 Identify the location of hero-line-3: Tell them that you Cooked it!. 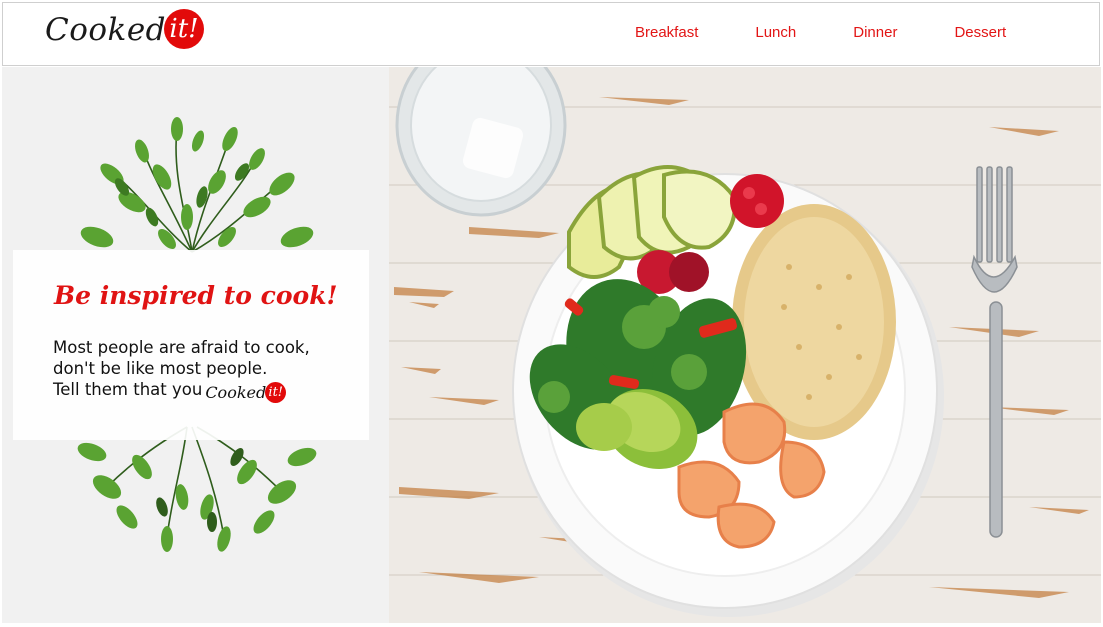
(181, 391).